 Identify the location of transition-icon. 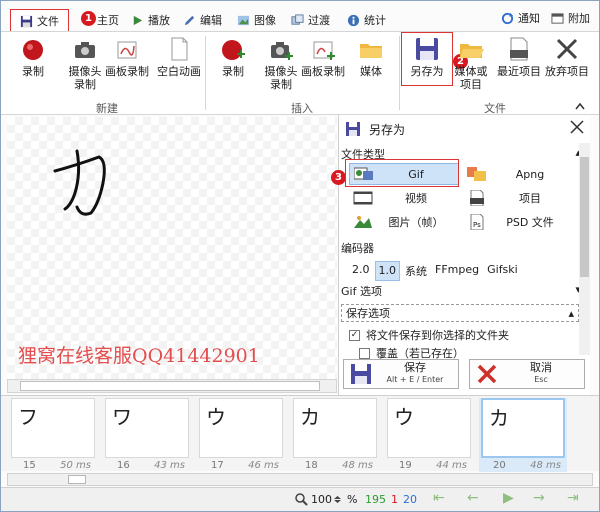
(297, 19).